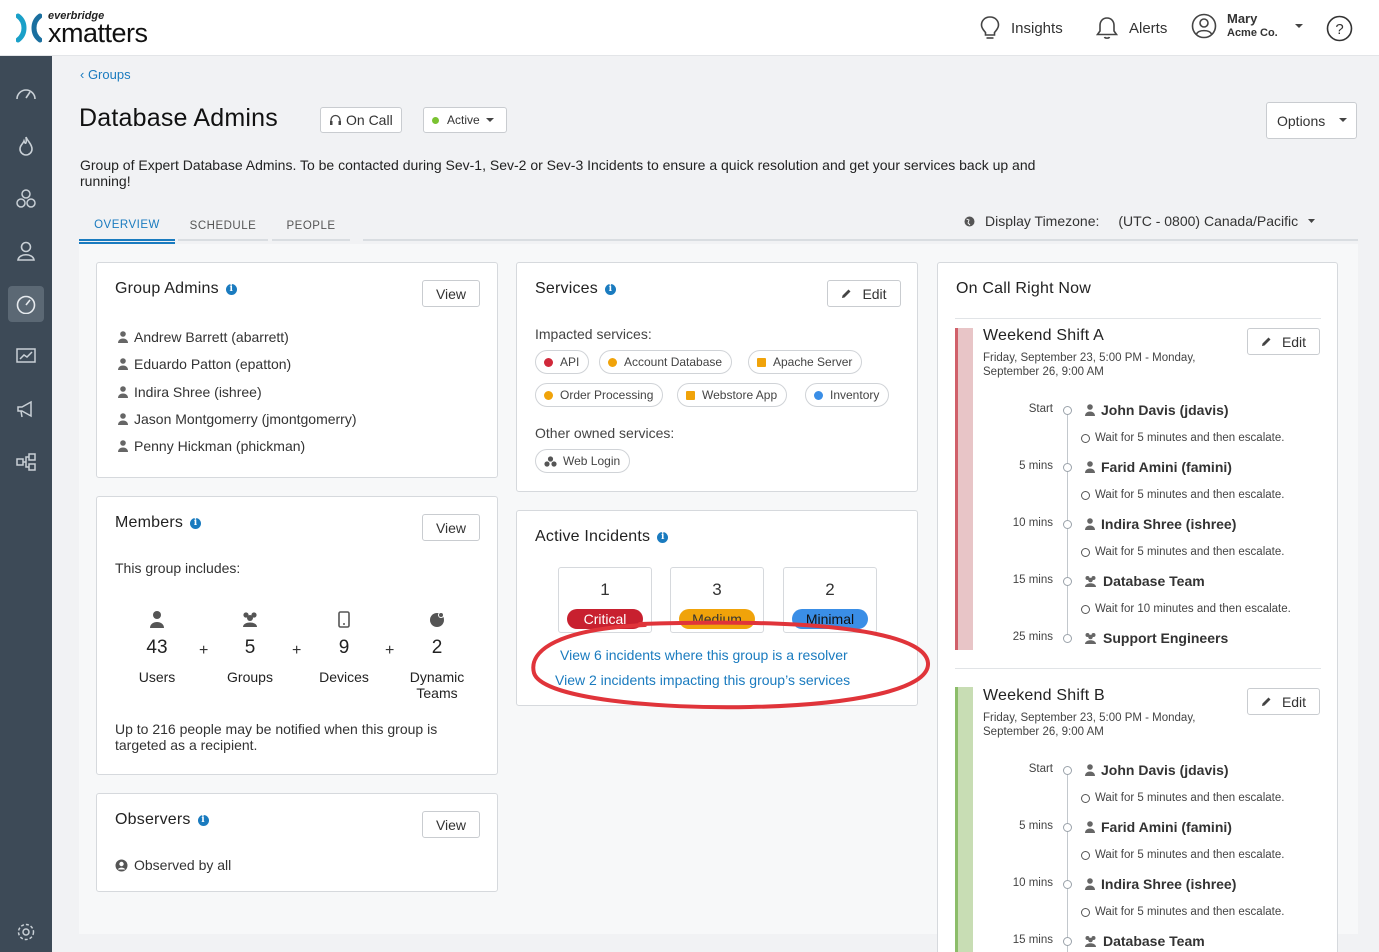  I want to click on user-menu: Mary Acme Co., so click(1252, 25).